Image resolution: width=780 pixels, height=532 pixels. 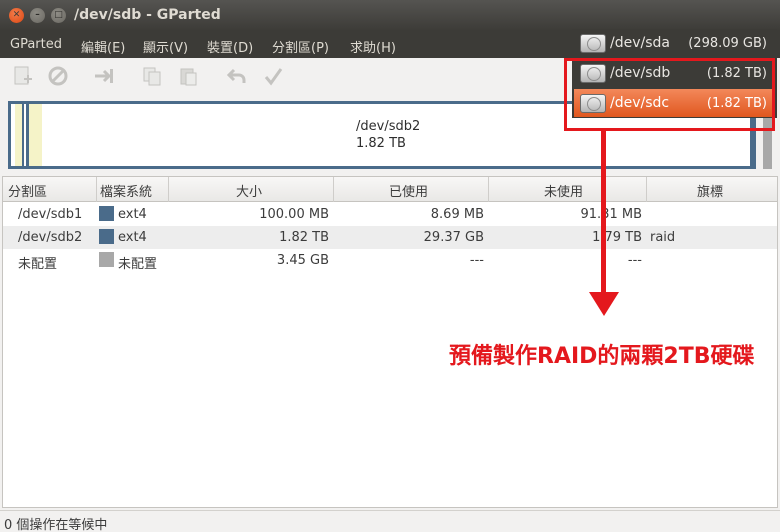 I want to click on resize-move-icon, so click(x=104, y=76).